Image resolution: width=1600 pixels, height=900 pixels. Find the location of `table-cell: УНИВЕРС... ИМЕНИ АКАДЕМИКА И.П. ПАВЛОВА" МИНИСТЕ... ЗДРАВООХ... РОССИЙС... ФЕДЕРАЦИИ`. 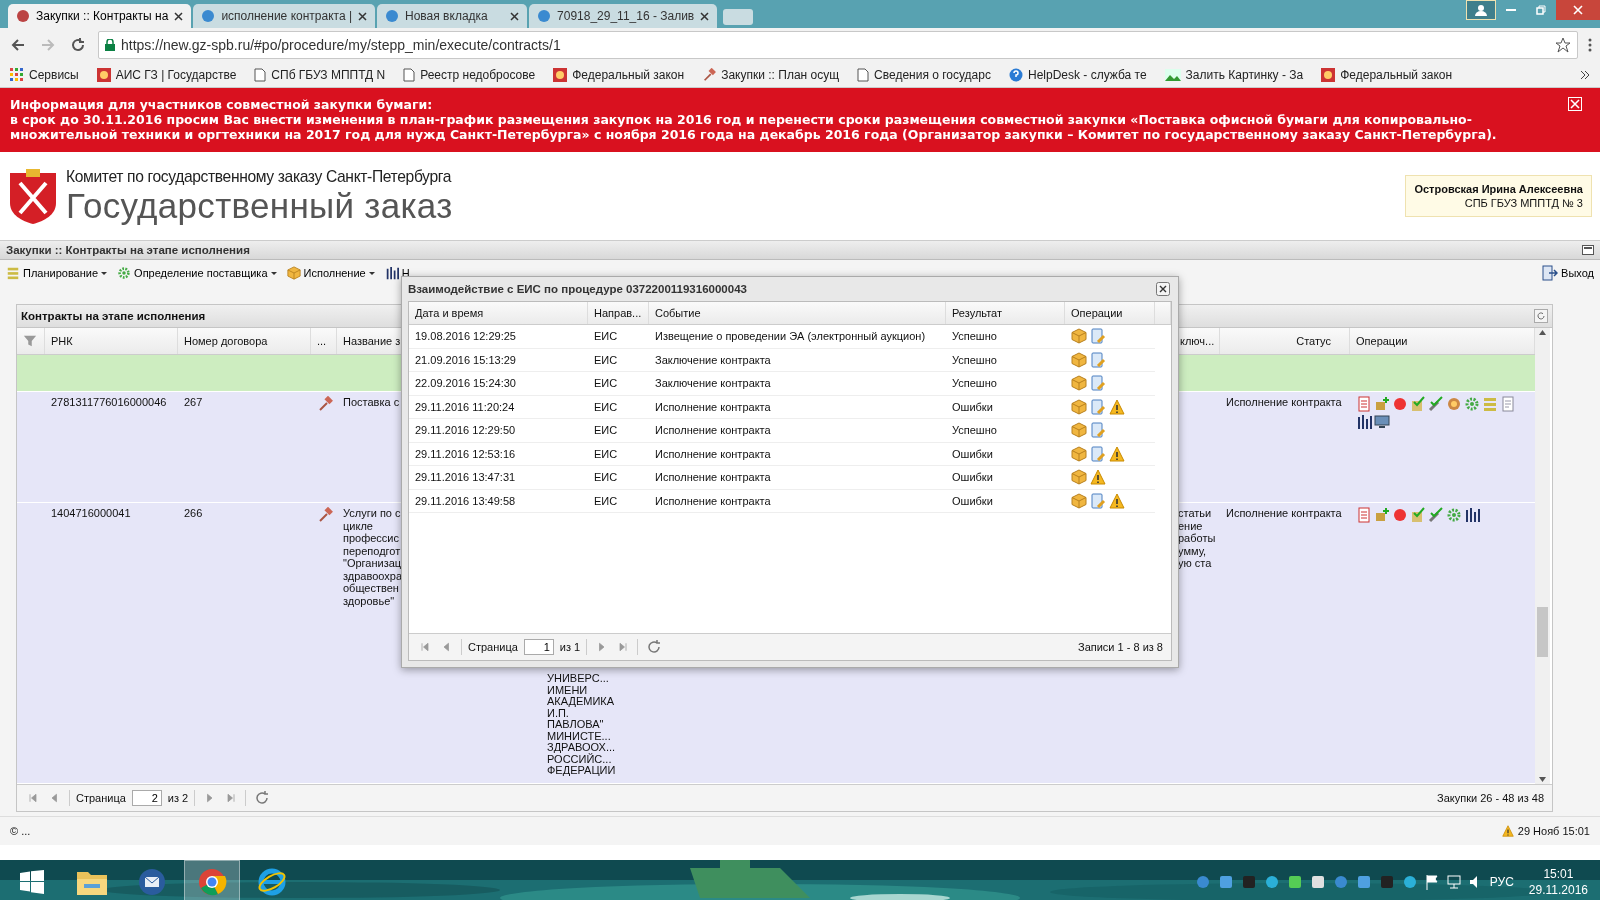

table-cell: УНИВЕРС... ИМЕНИ АКАДЕМИКА И.П. ПАВЛОВА" МИНИСТЕ... ЗДРАВООХ... РОССИЙС... ФЕДЕРАЦИИ is located at coordinates (581, 725).